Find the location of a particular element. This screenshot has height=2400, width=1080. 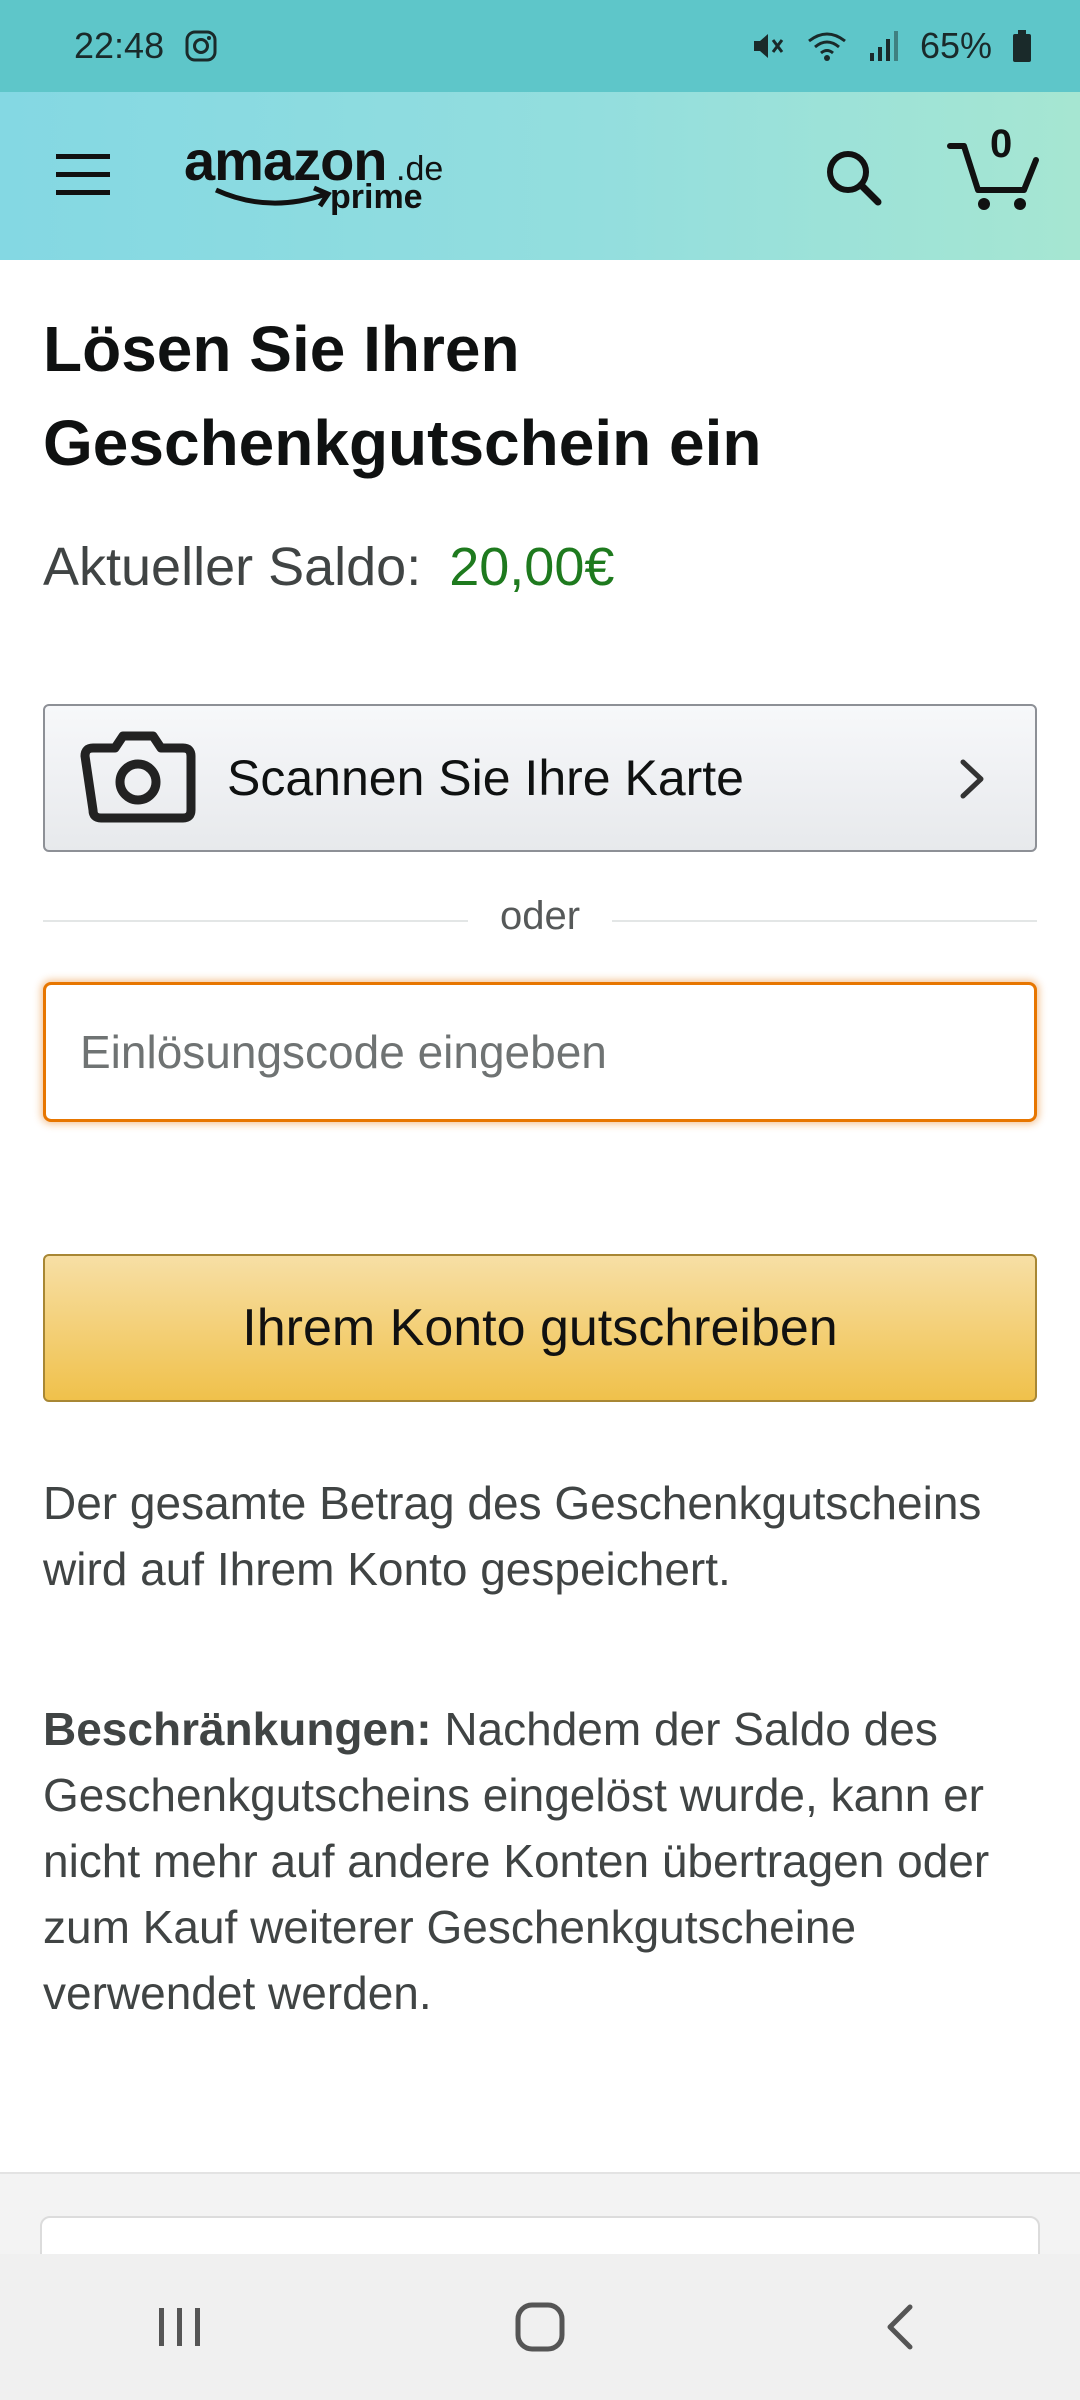

redemption-code-input is located at coordinates (540, 1052).